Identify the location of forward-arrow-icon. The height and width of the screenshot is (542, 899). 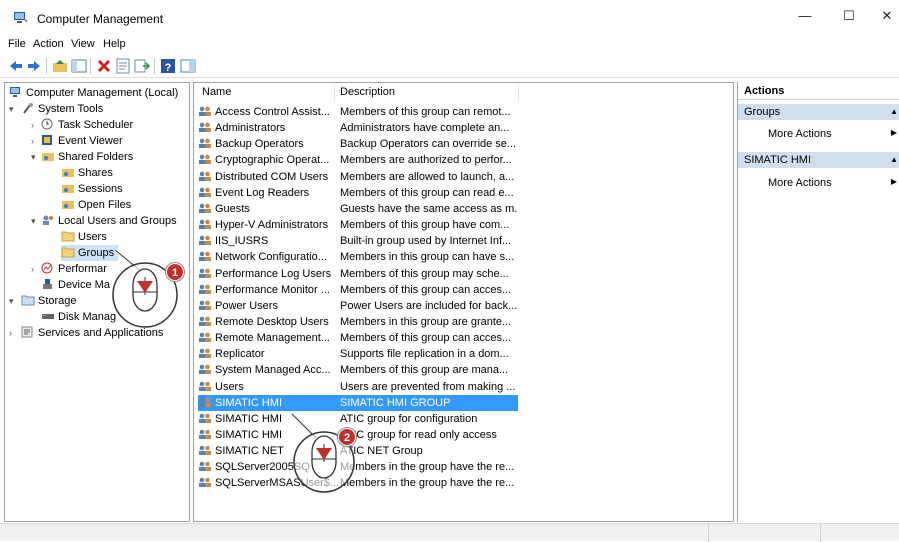
(34, 66).